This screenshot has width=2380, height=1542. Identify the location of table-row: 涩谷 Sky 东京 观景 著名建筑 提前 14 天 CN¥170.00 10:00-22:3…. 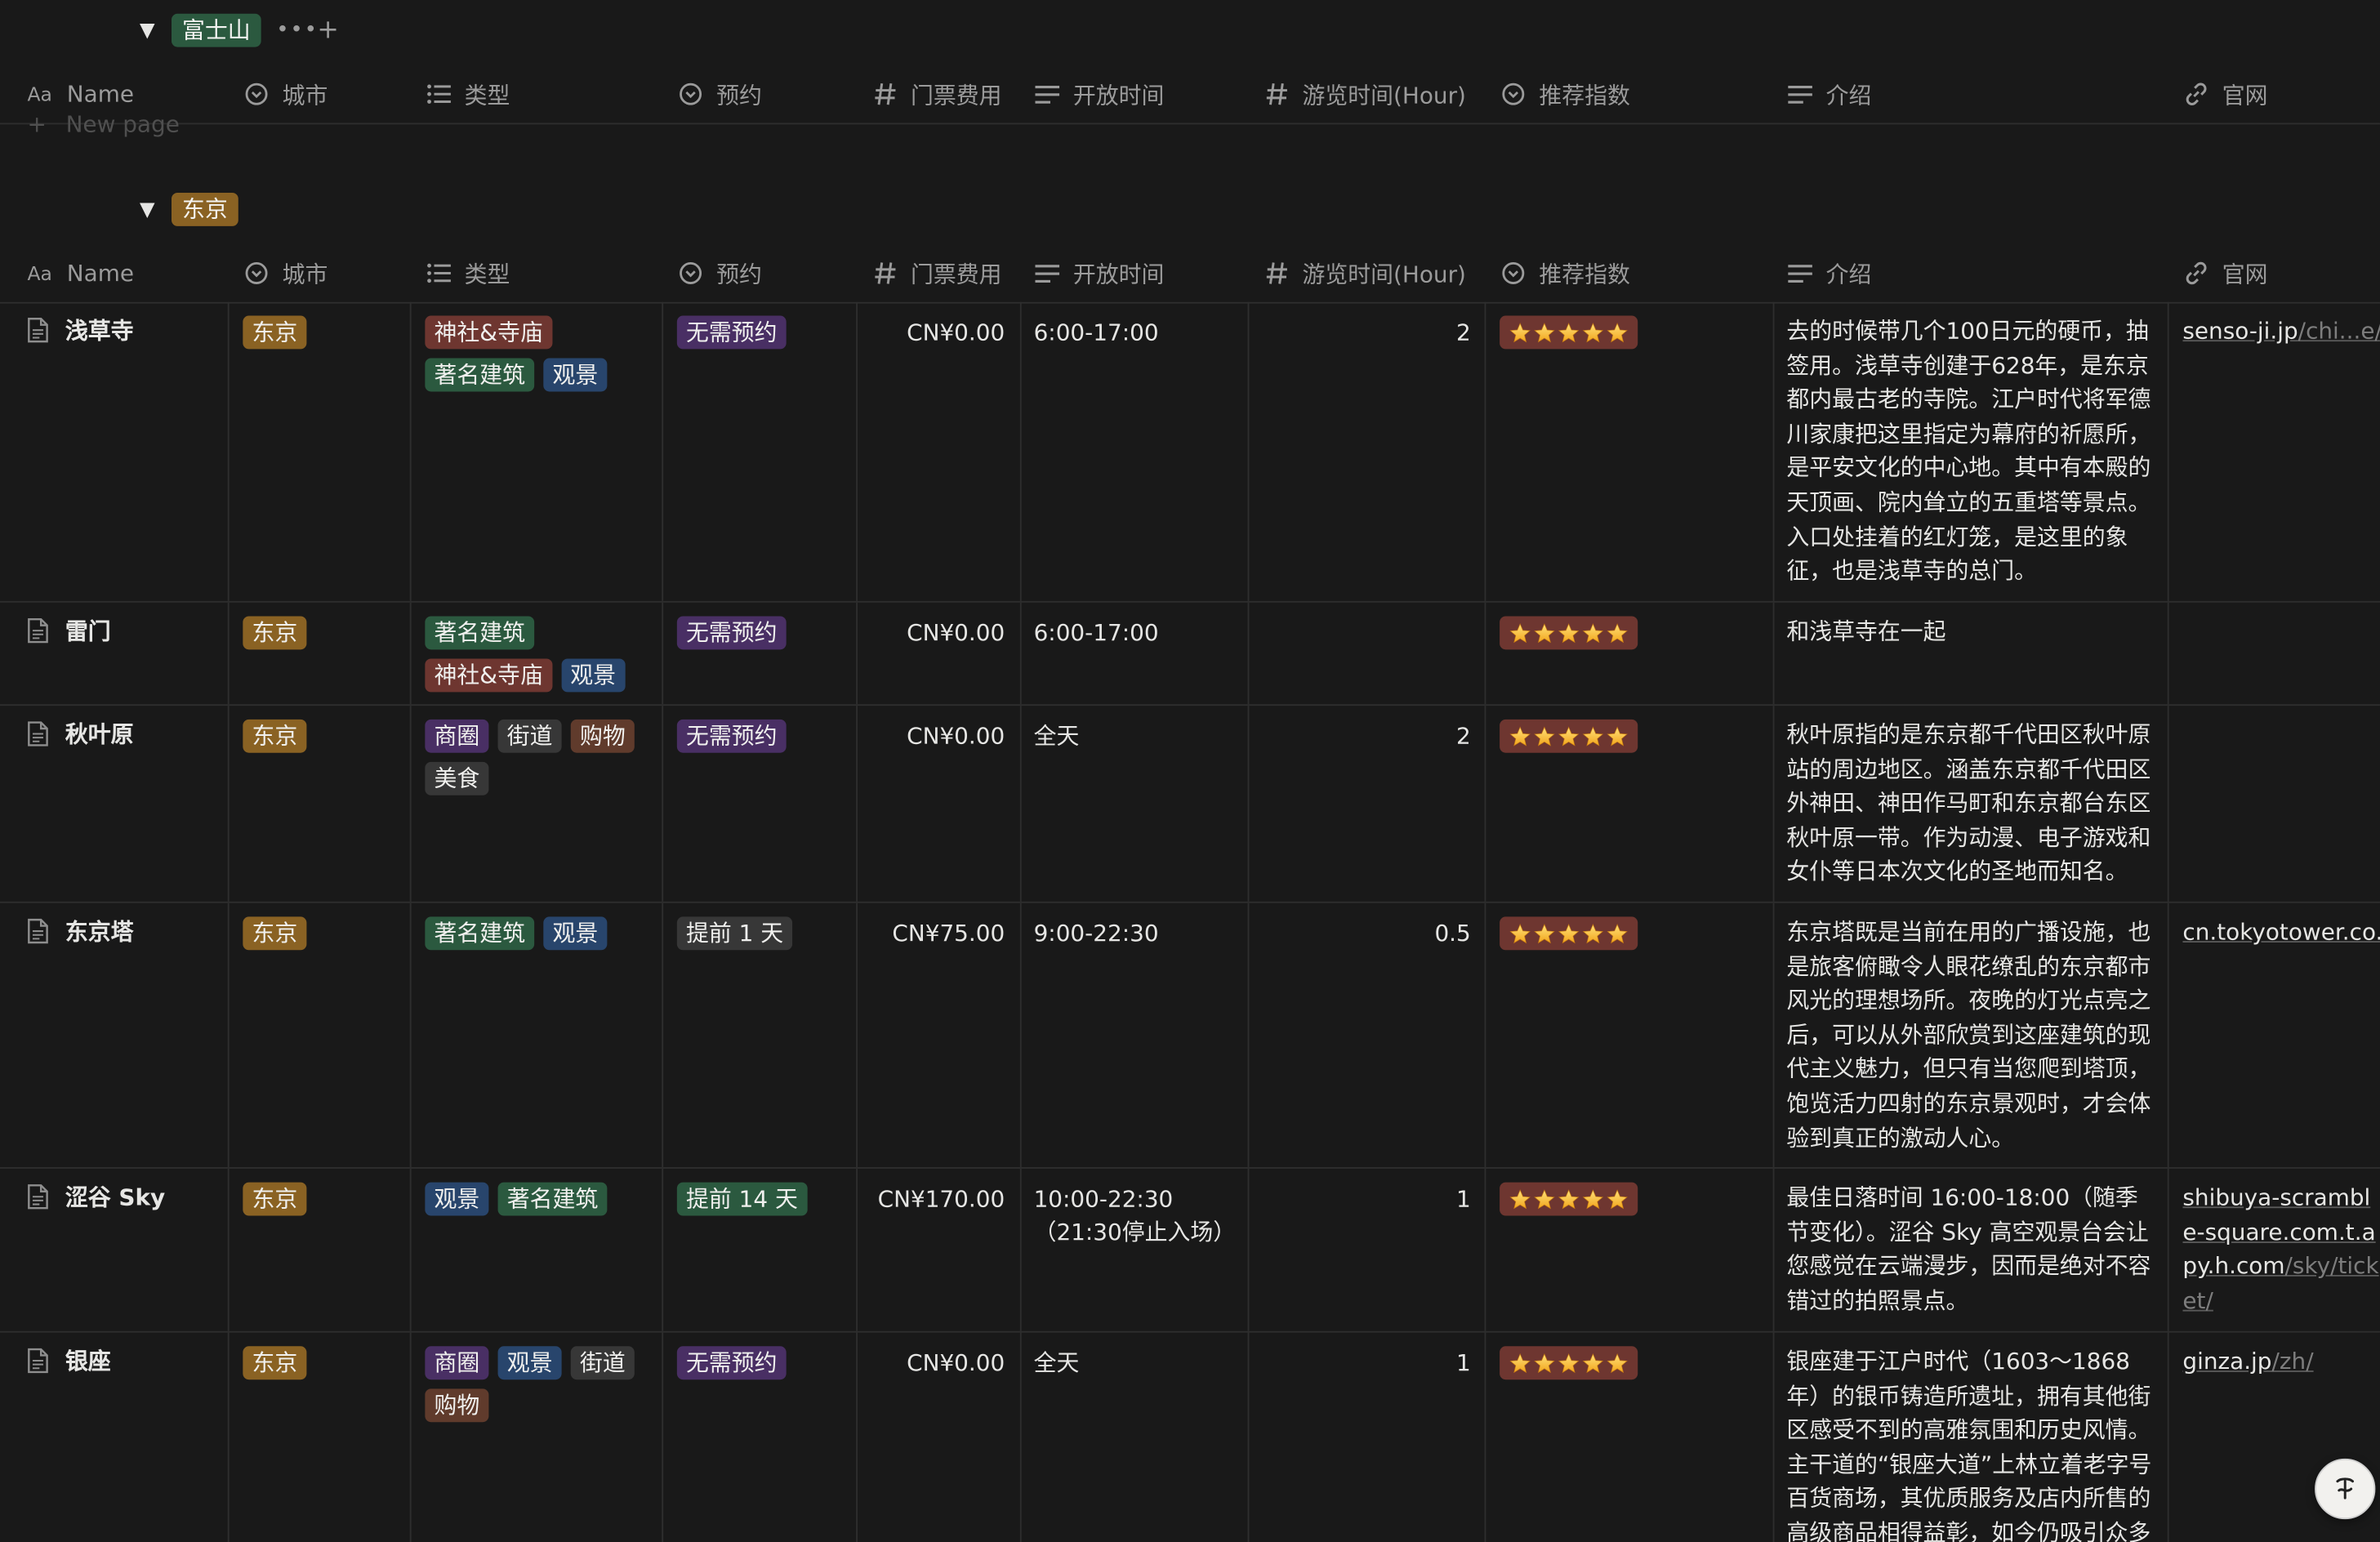
(1190, 1250).